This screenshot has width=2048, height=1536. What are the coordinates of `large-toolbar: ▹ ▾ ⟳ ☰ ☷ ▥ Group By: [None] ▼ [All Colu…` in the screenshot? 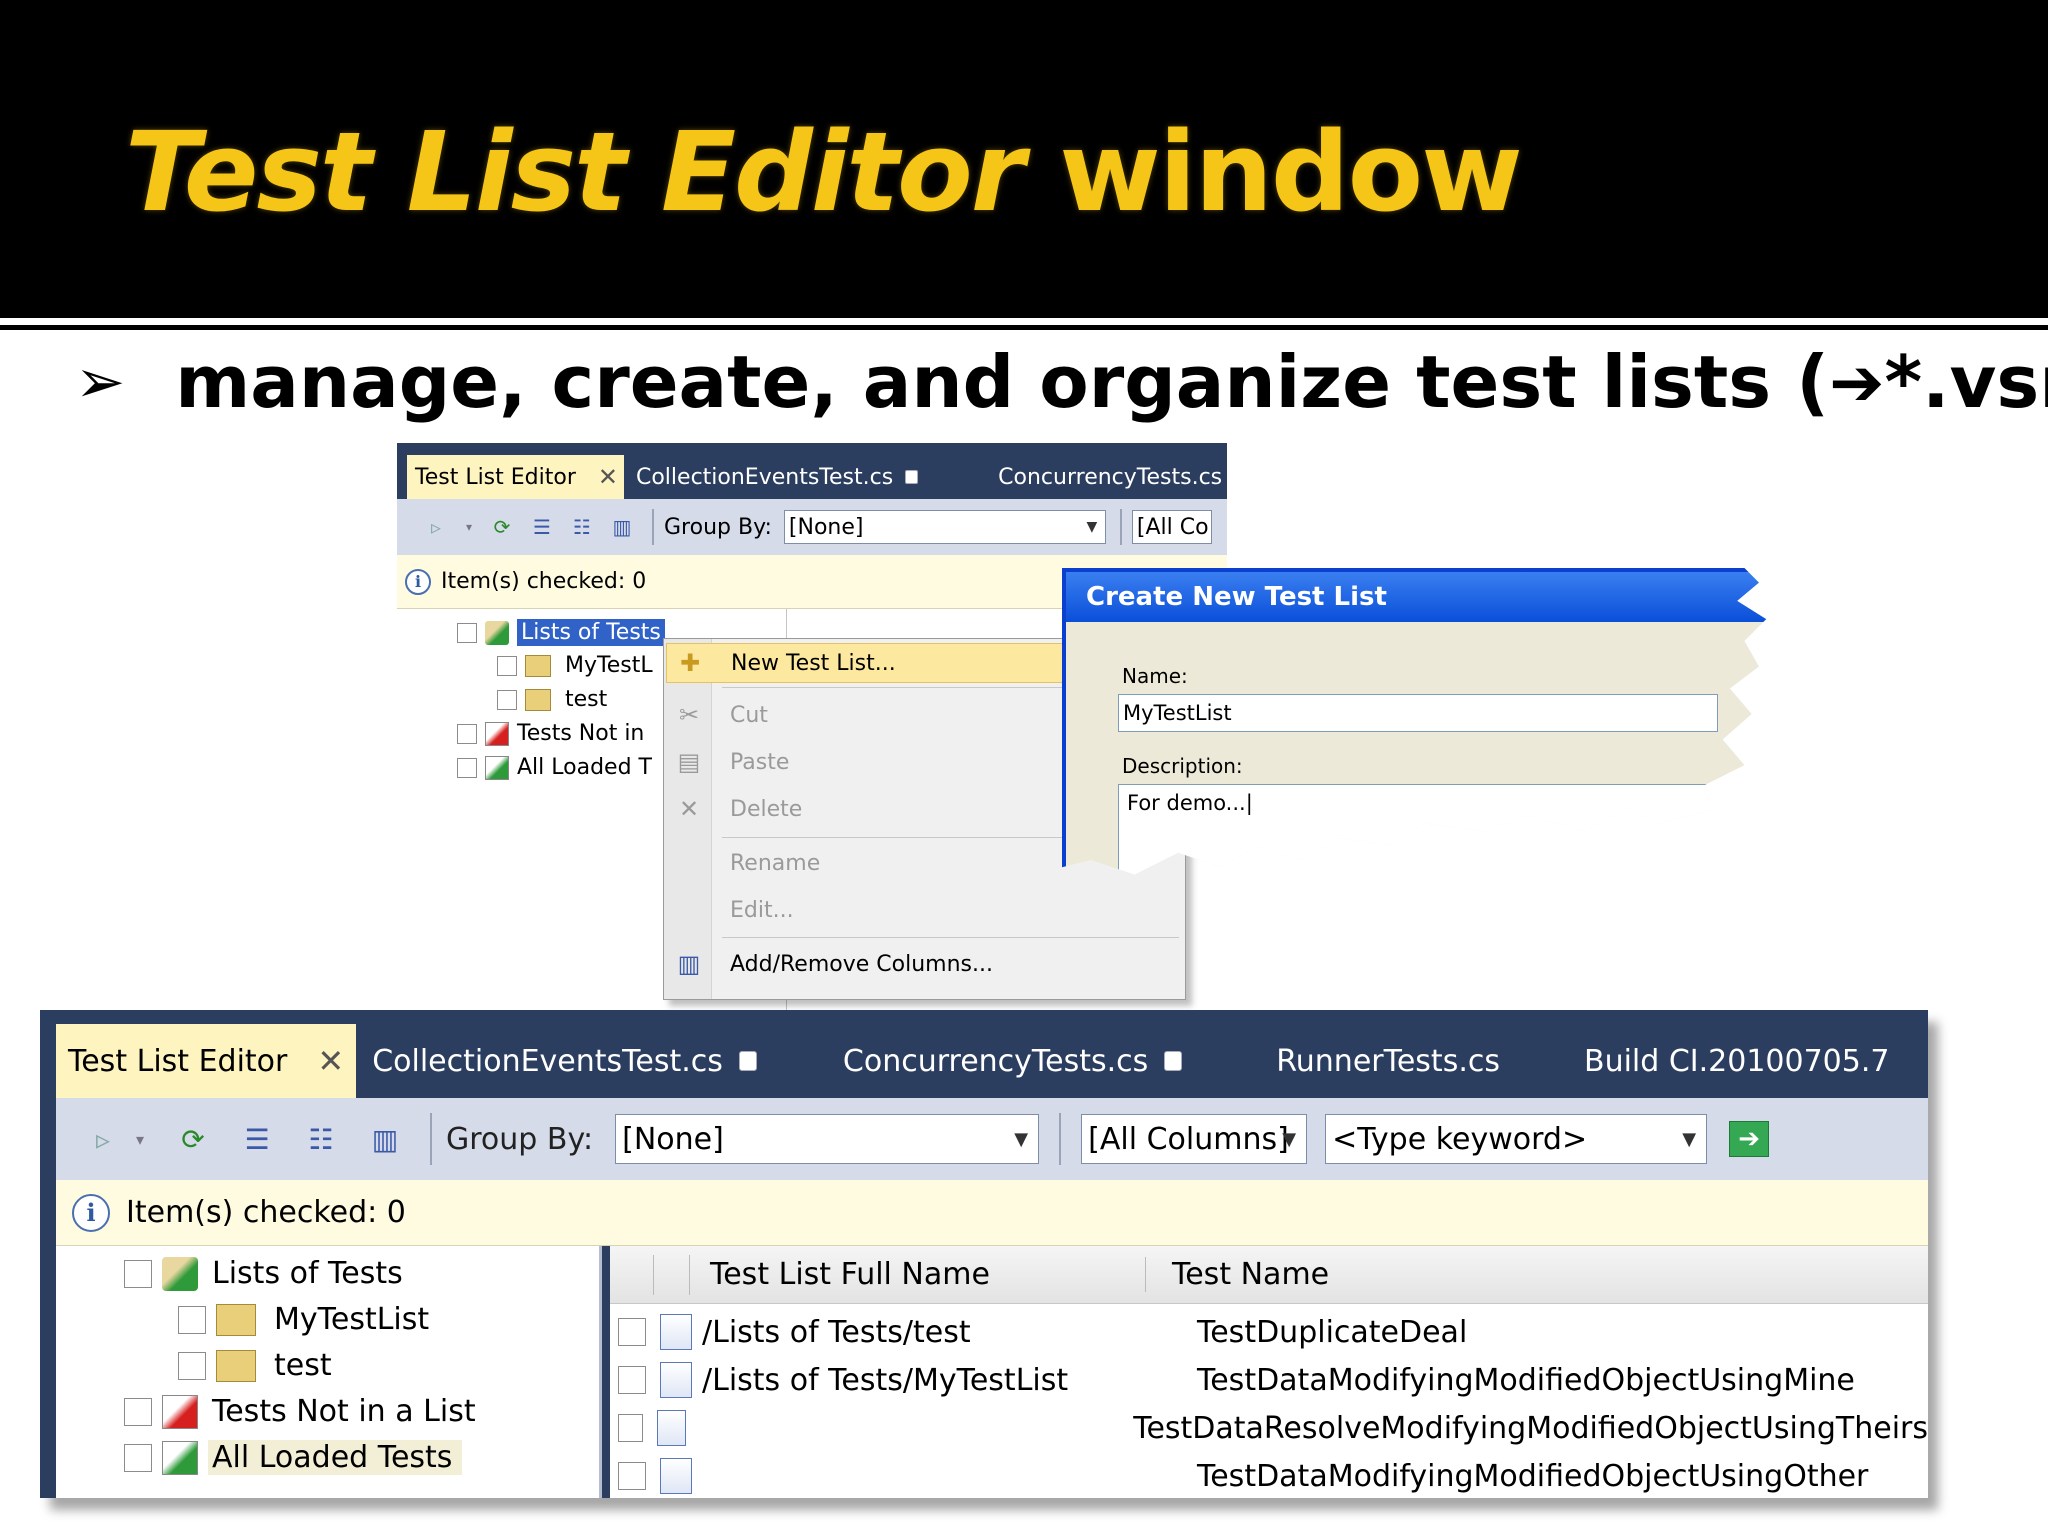 It's located at (992, 1139).